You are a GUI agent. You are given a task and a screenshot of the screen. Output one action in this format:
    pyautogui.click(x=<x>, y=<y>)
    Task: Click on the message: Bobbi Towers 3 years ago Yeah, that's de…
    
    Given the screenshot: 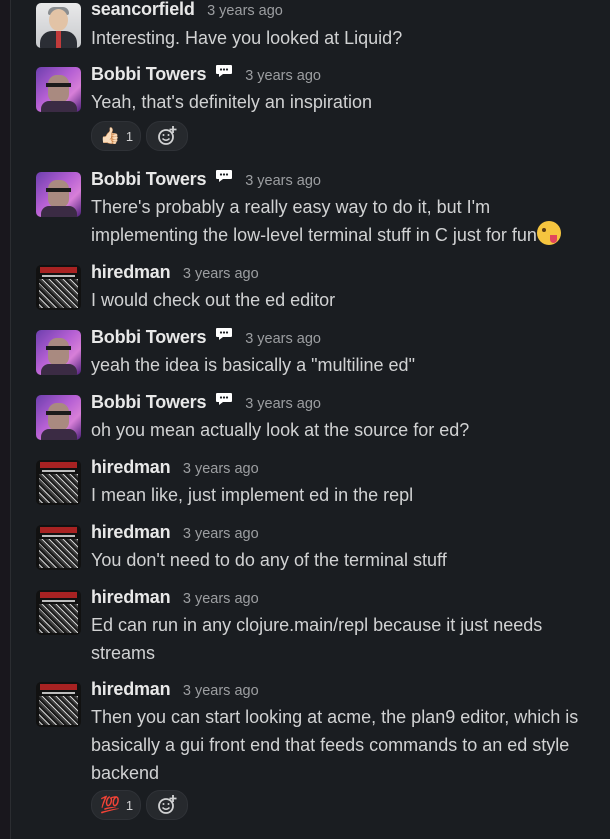 What is the action you would take?
    pyautogui.click(x=319, y=109)
    